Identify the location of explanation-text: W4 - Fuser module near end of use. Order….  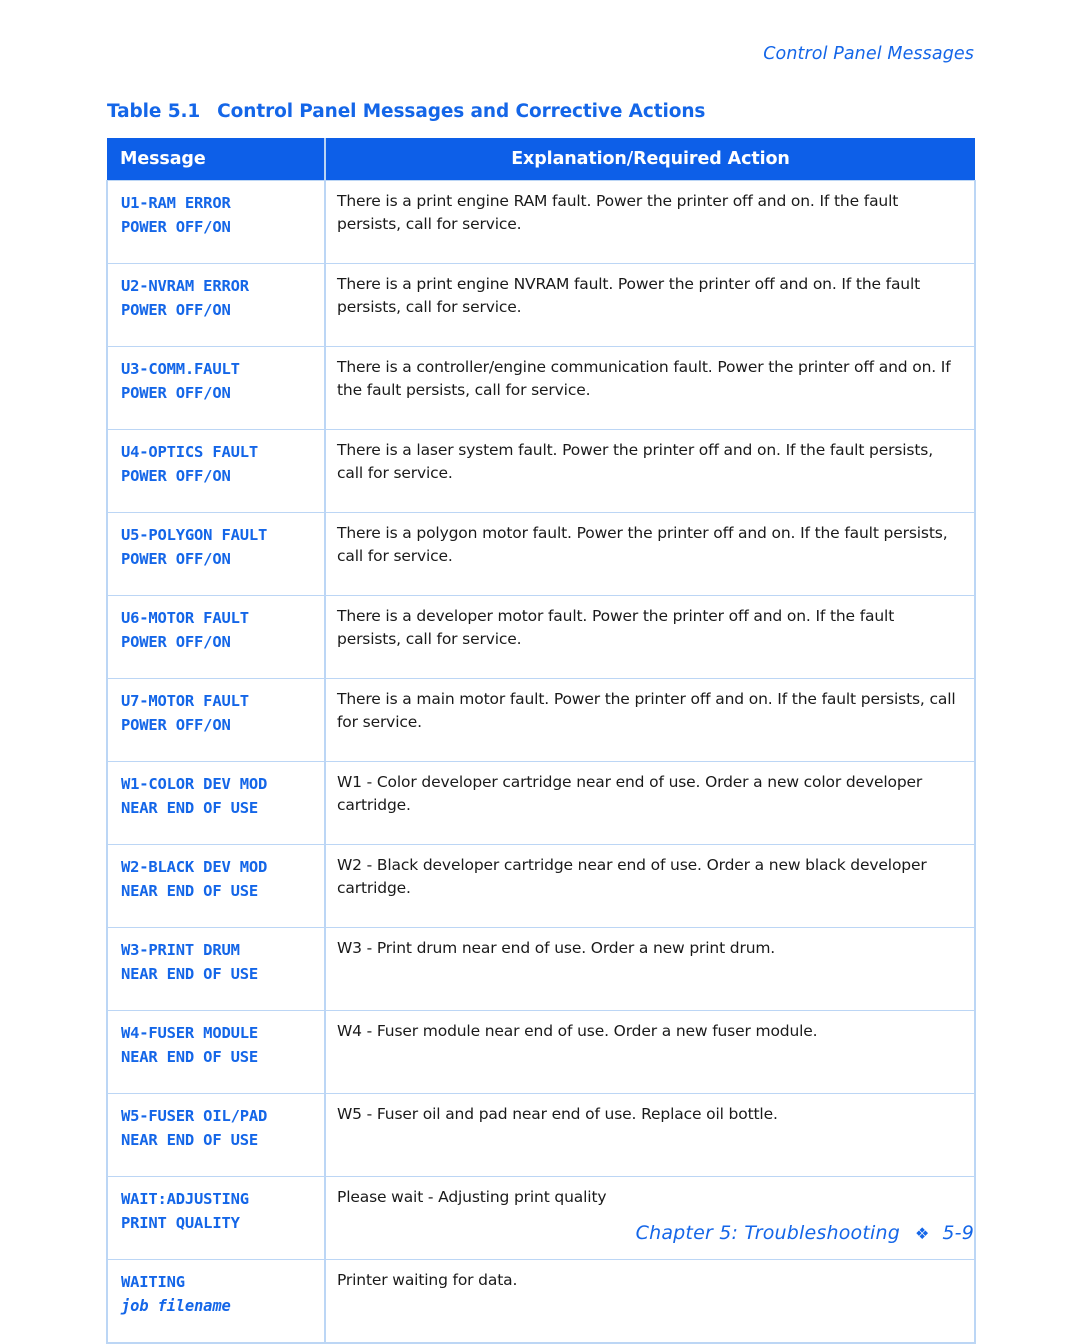
(577, 1031).